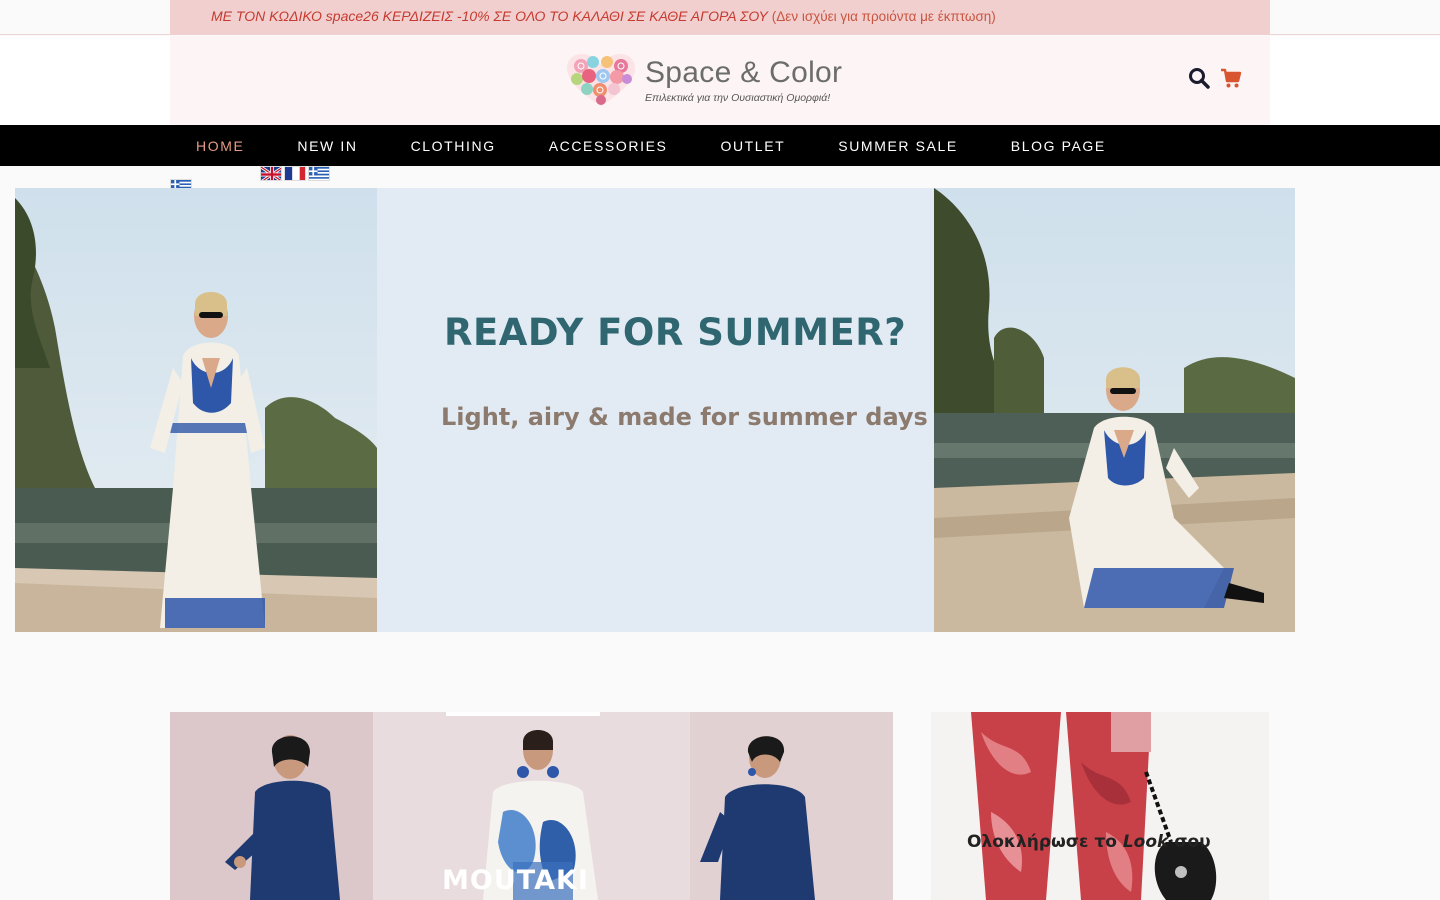 This screenshot has width=1440, height=900. I want to click on flag-greek-alt-icon, so click(319, 173).